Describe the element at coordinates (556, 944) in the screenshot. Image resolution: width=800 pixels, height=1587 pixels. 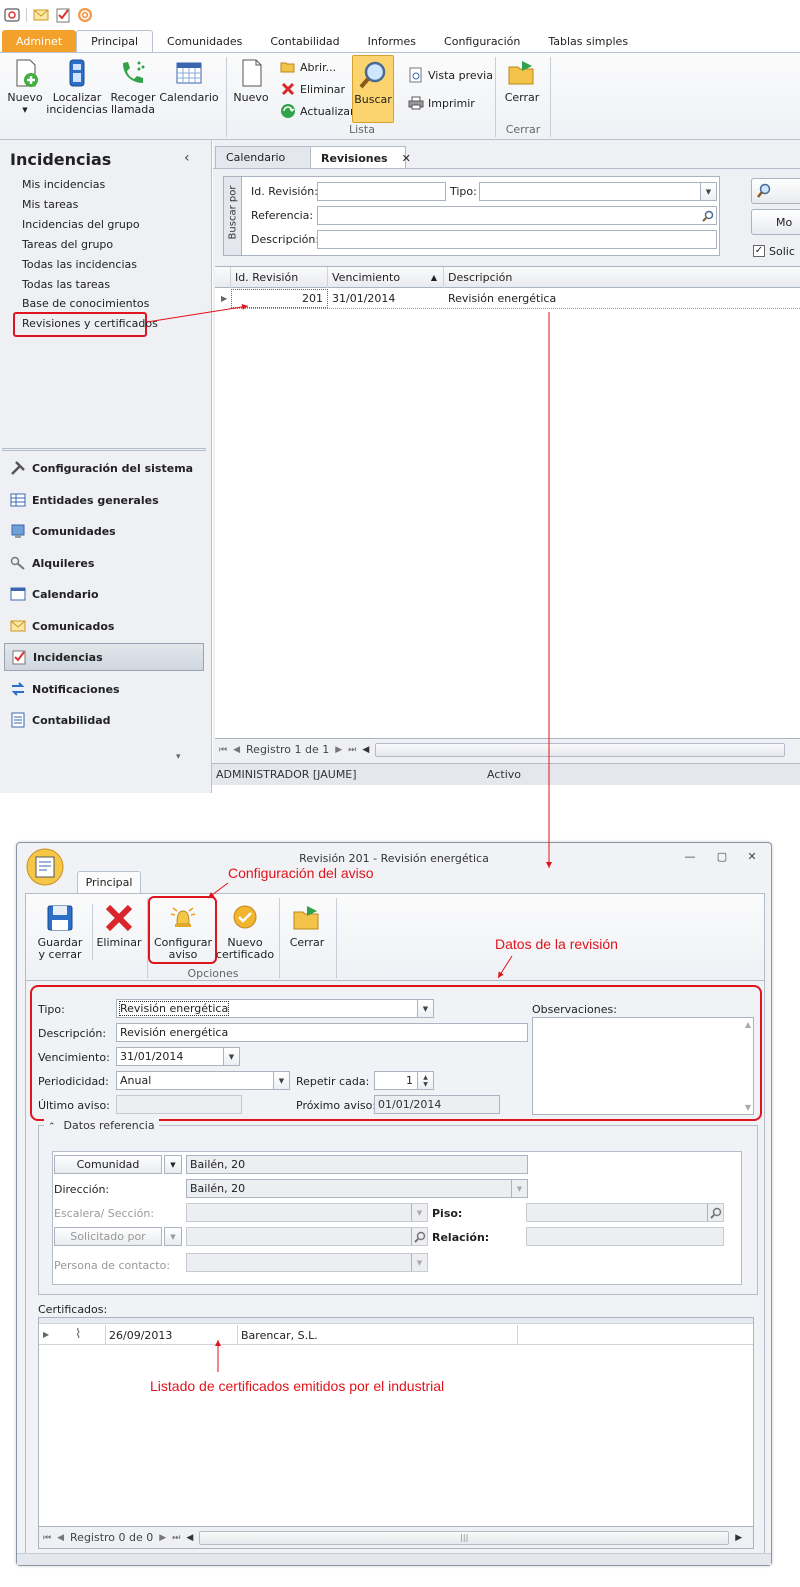
I see `annotation-datos: Datos de la revisión` at that location.